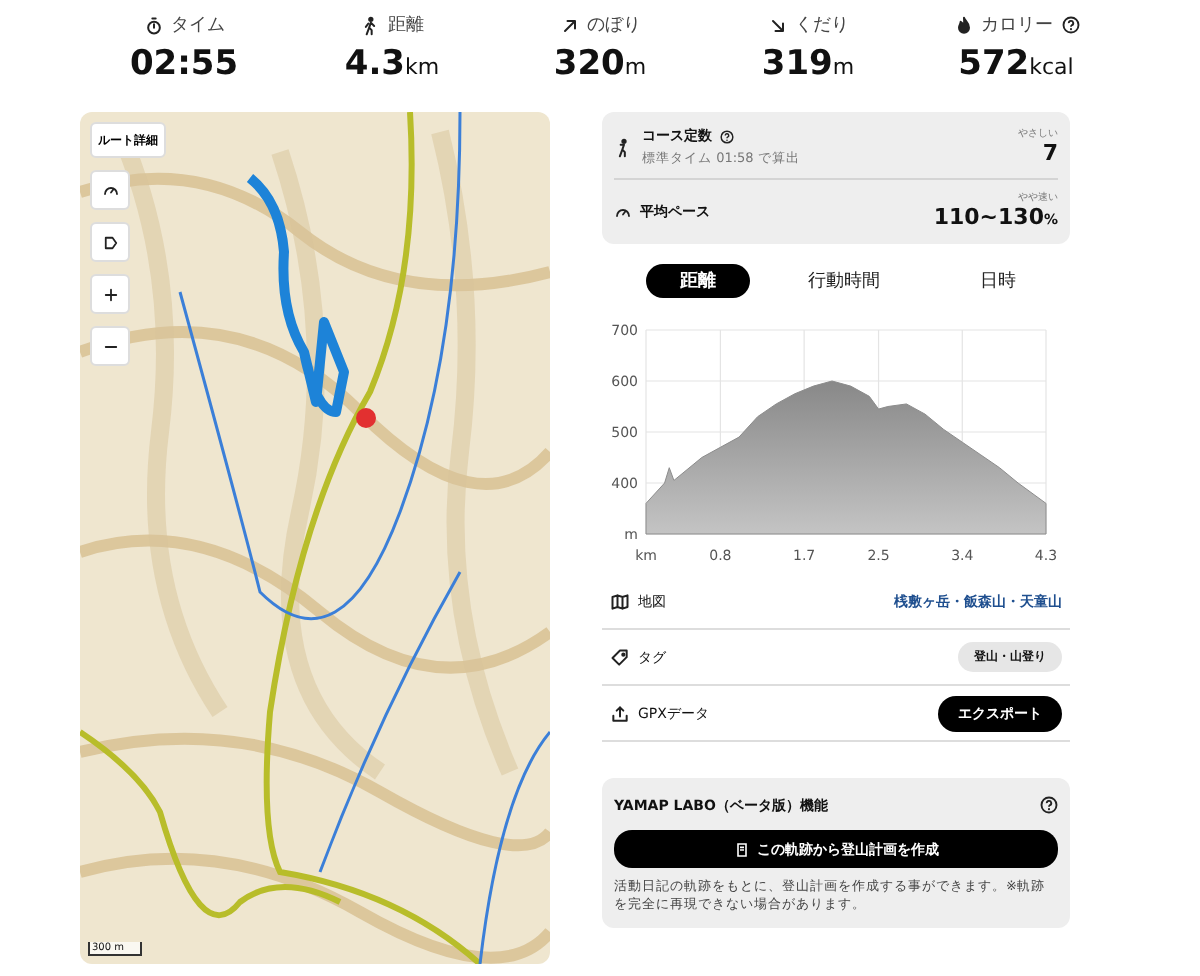  What do you see at coordinates (1016, 64) in the screenshot?
I see `stat-value: 572kcal` at bounding box center [1016, 64].